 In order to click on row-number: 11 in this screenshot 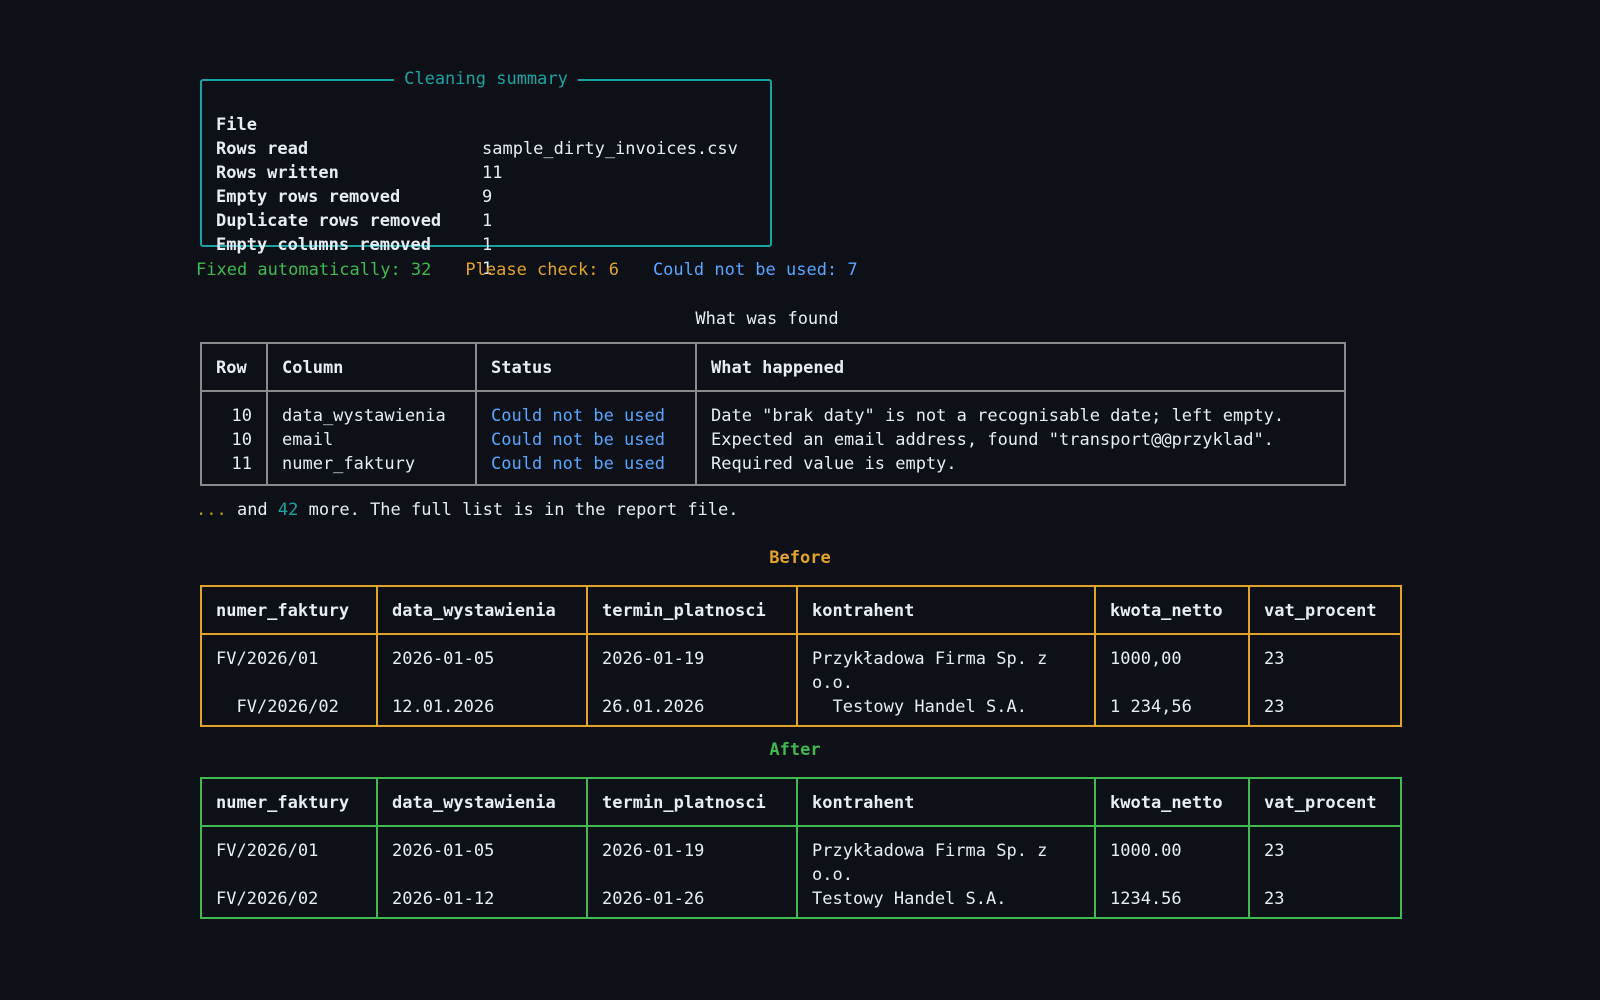, I will do `click(235, 468)`.